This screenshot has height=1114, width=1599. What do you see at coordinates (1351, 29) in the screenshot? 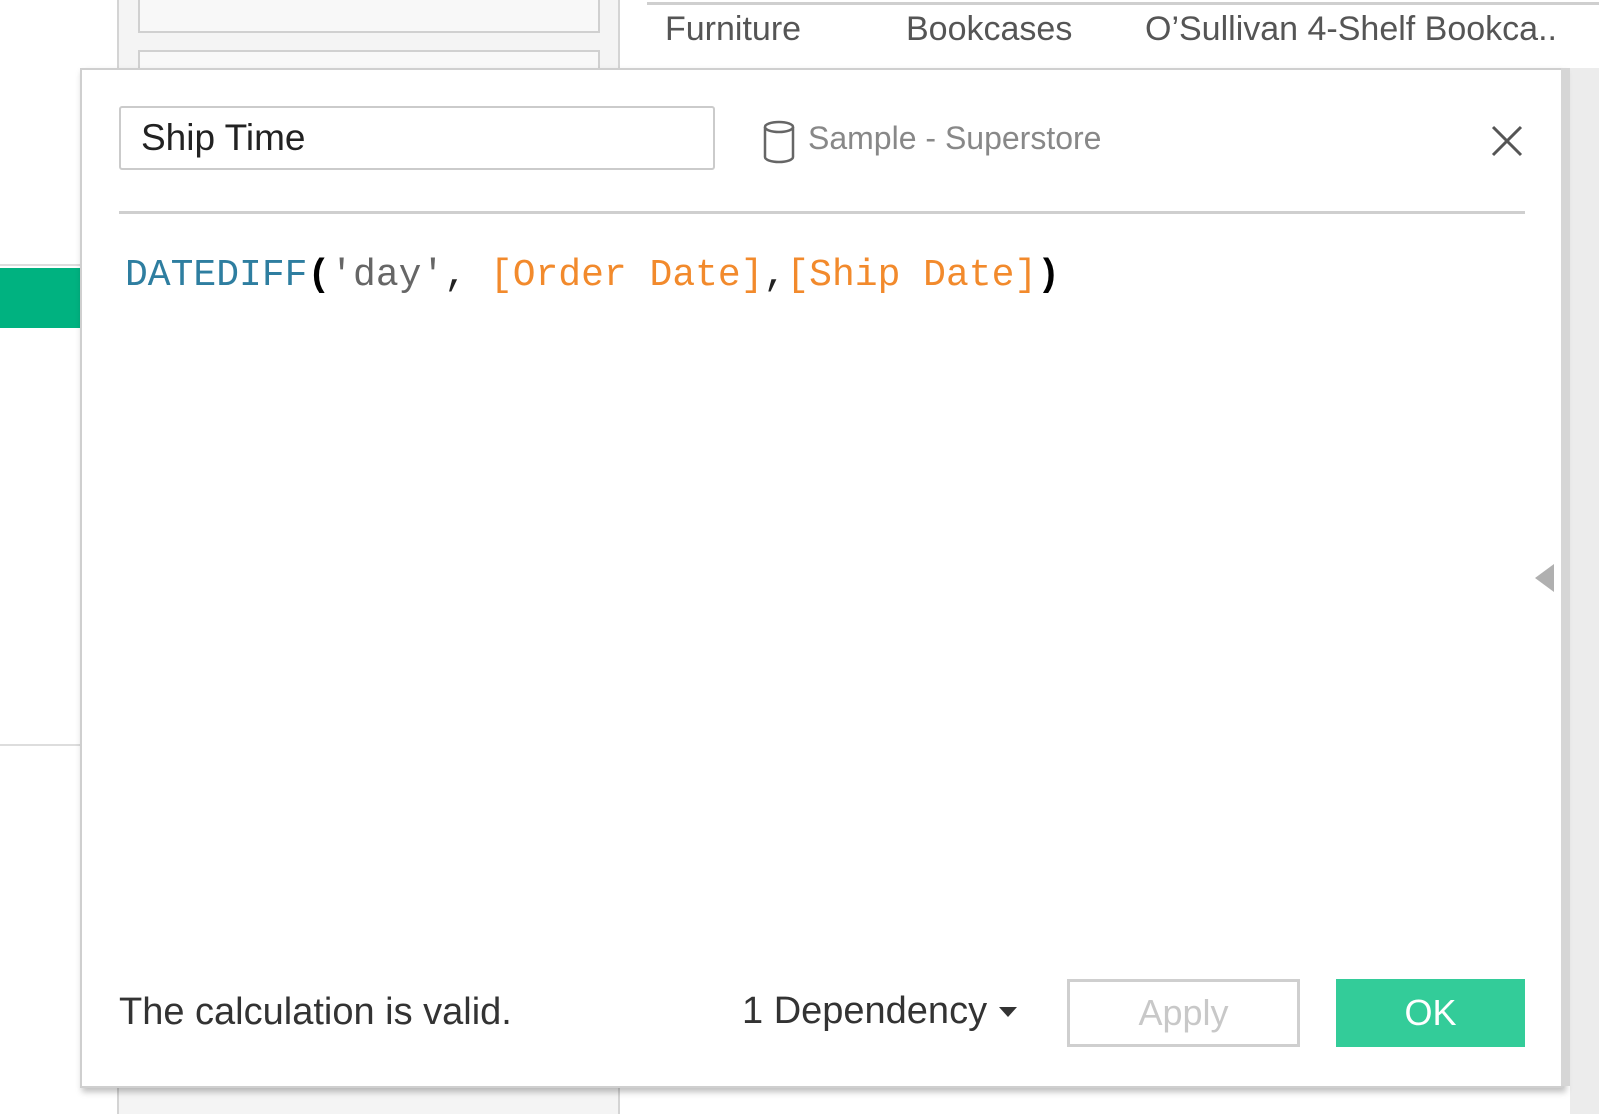
I see `header-cell-product: O’Sullivan 4-Shelf Bookca..` at bounding box center [1351, 29].